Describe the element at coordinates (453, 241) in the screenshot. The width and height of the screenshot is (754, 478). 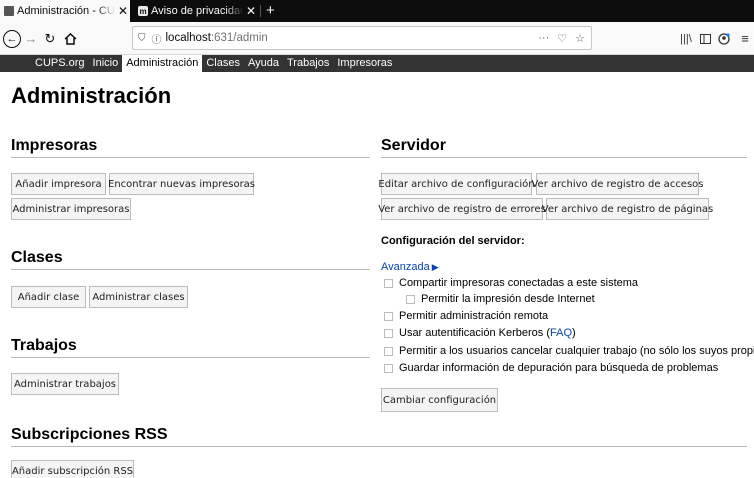
I see `server-config-title: Configuración del servidor:` at that location.